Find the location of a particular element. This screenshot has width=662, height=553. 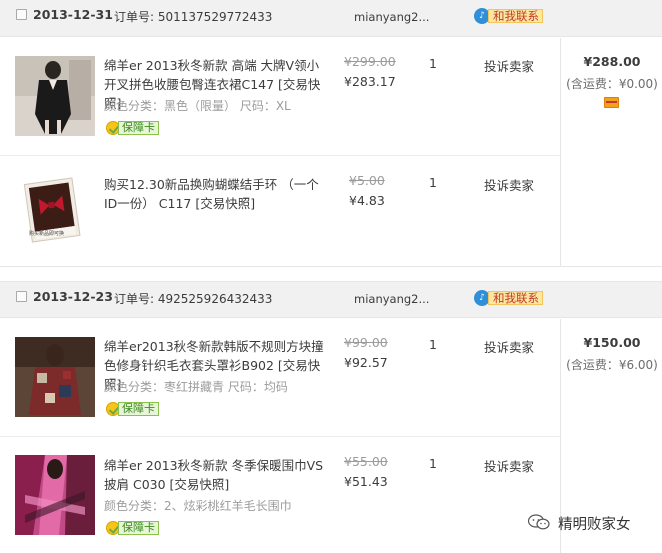

order-number: 订单号: 501137529772433 is located at coordinates (193, 16).